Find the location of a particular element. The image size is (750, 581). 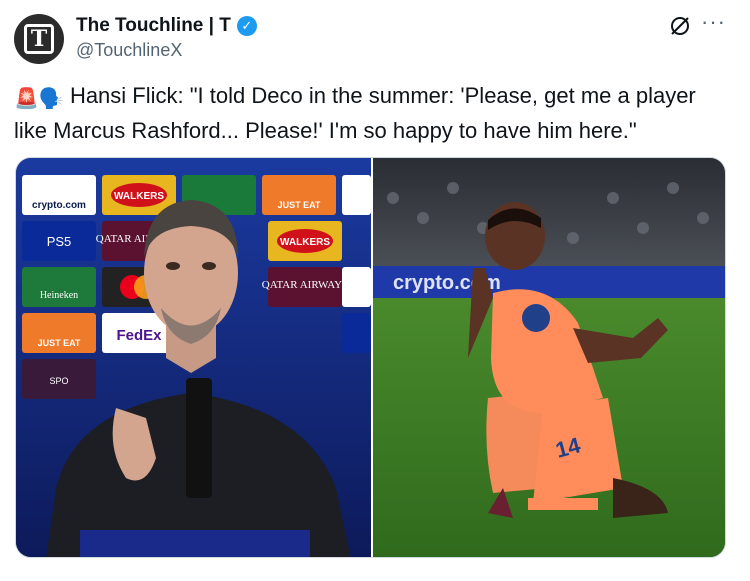

sponsor-text: SPO is located at coordinates (58, 381).